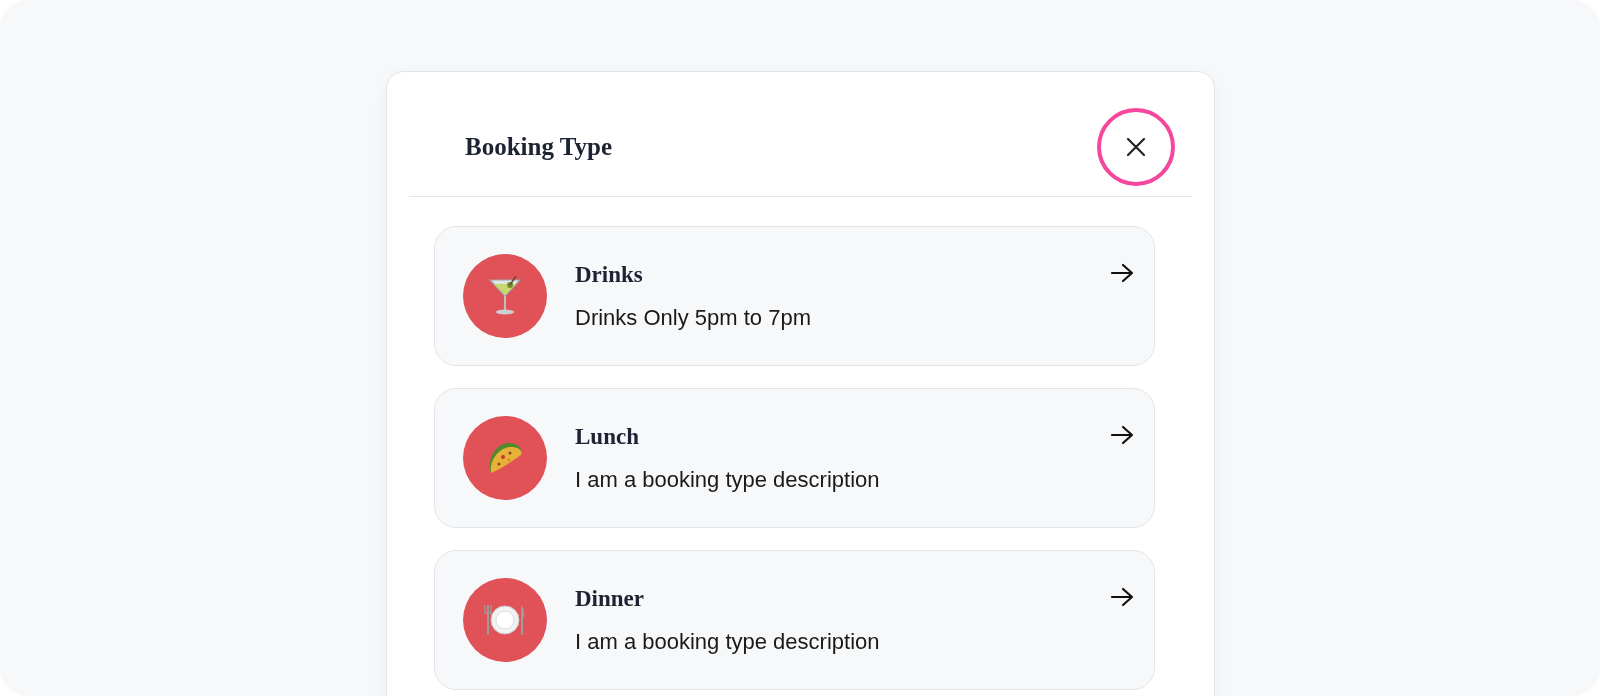 The width and height of the screenshot is (1600, 696). Describe the element at coordinates (794, 458) in the screenshot. I see `booking-type-card: Lunch I am a booking type description` at that location.